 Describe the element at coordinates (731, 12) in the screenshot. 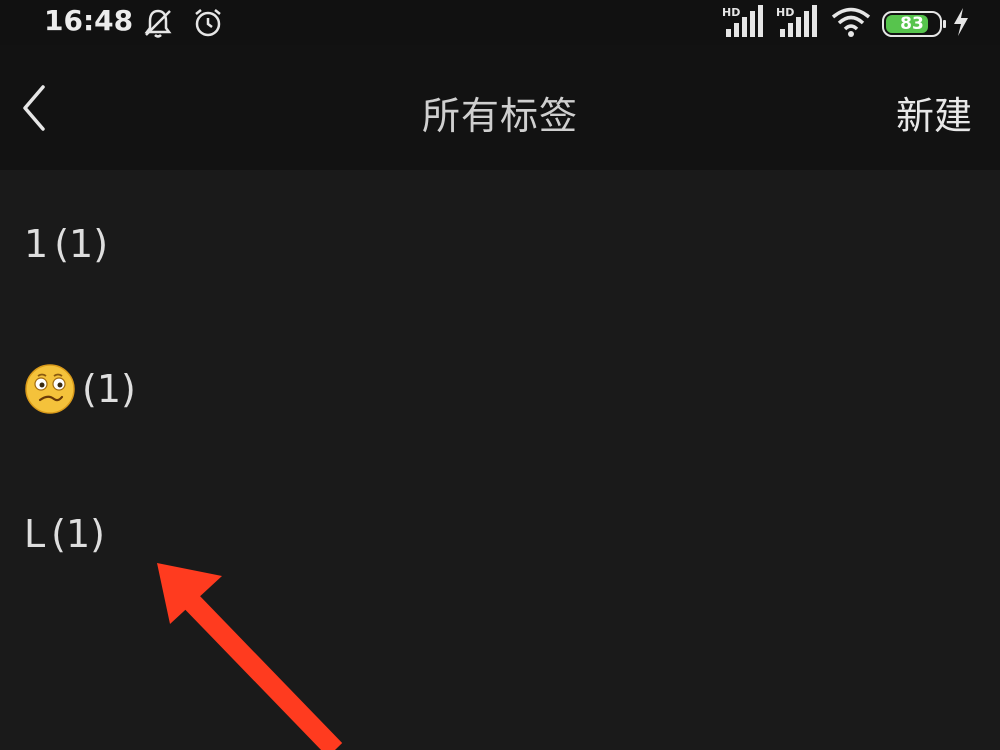

I see `signal-badge-1: HD` at that location.